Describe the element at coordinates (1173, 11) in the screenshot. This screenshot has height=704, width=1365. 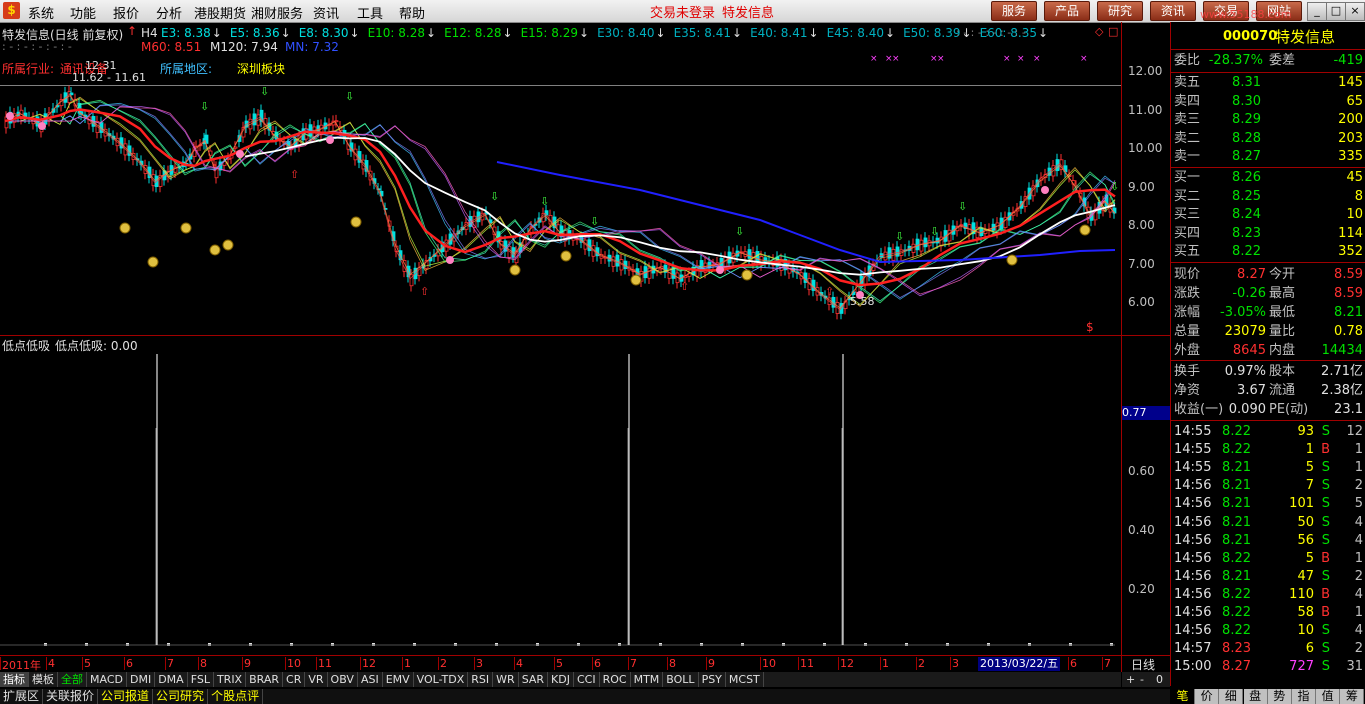
I see `news-button: 资讯` at that location.